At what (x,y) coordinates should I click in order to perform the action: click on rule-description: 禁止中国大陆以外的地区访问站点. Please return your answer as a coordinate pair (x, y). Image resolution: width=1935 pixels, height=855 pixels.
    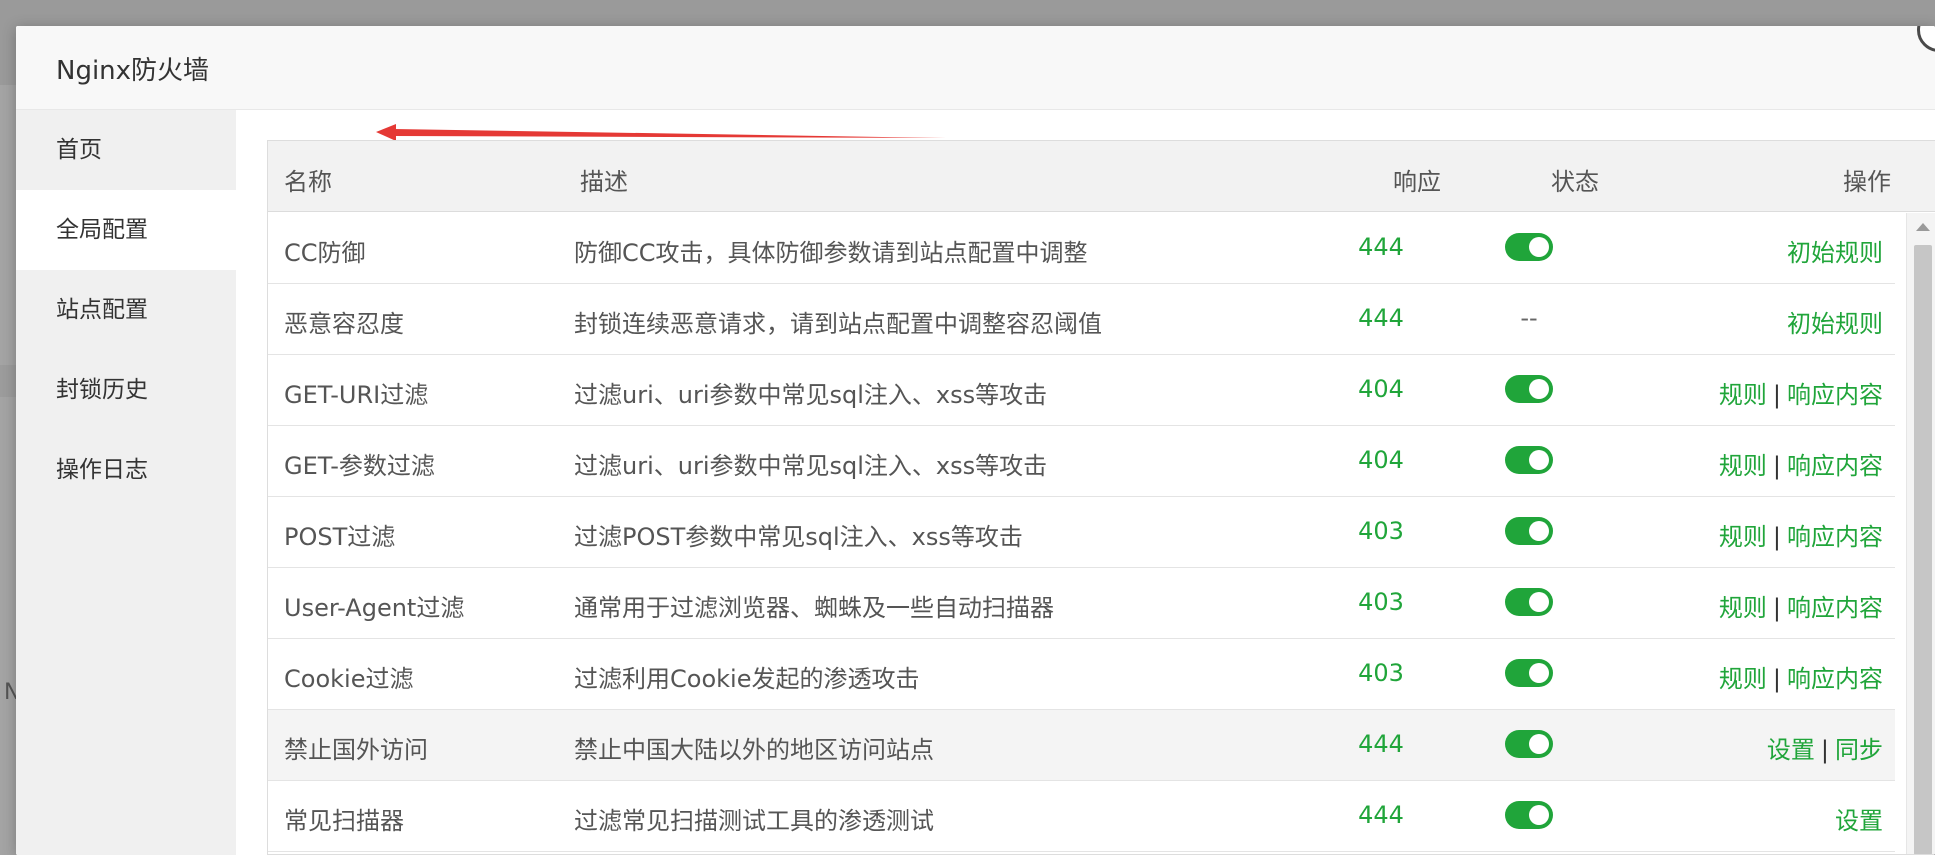
    Looking at the image, I should click on (754, 750).